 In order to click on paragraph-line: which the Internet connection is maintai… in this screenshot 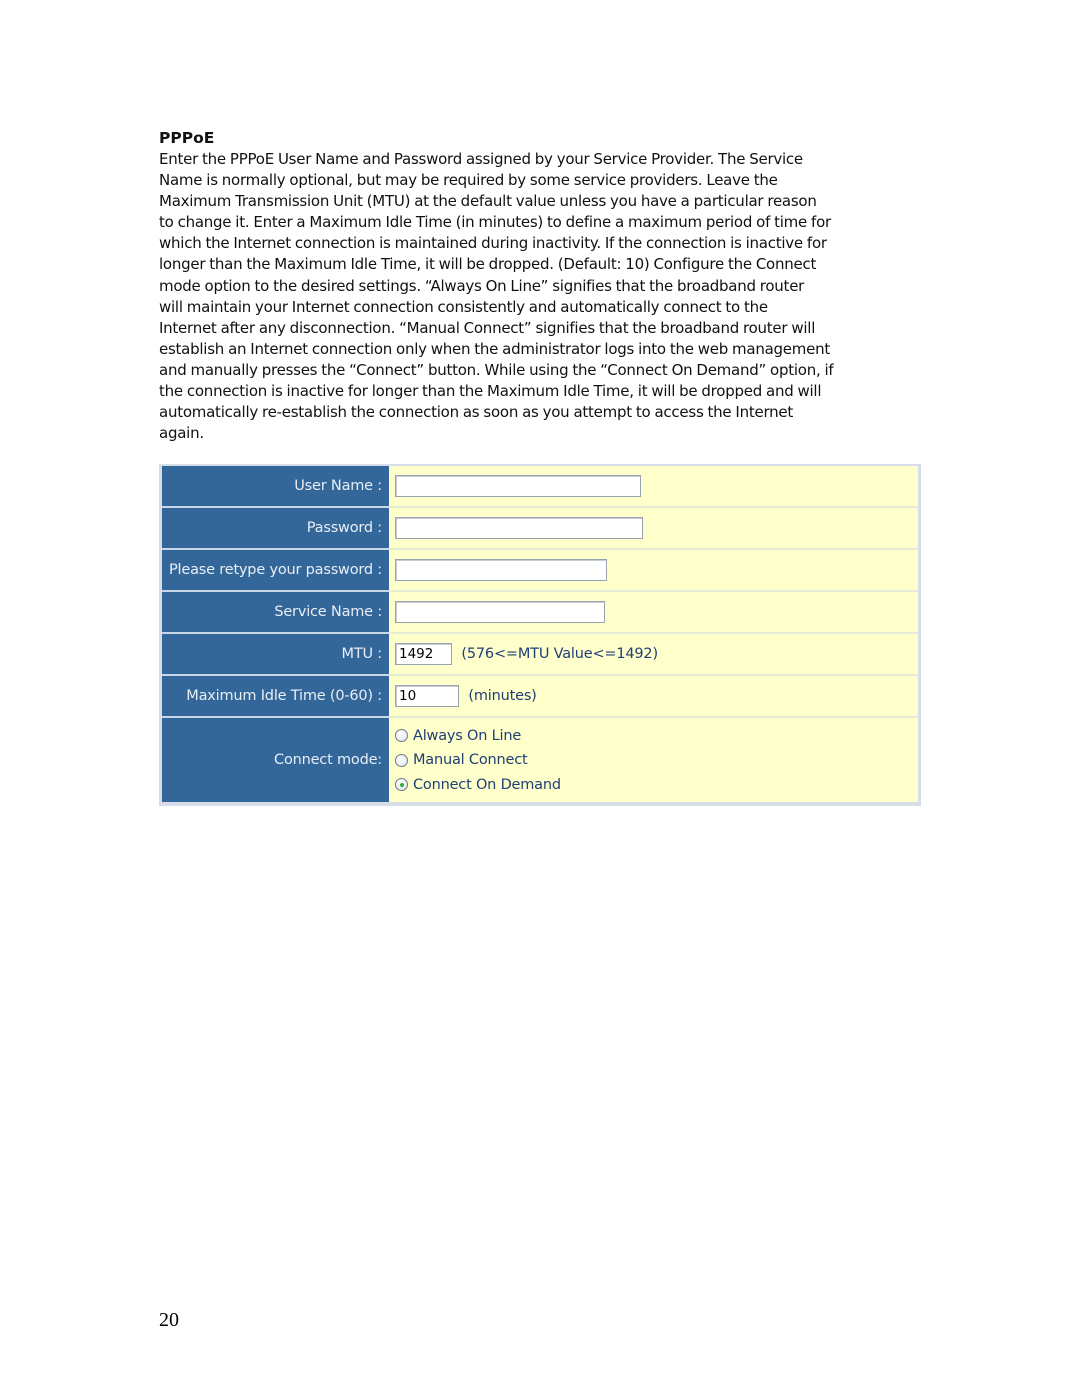, I will do `click(493, 243)`.